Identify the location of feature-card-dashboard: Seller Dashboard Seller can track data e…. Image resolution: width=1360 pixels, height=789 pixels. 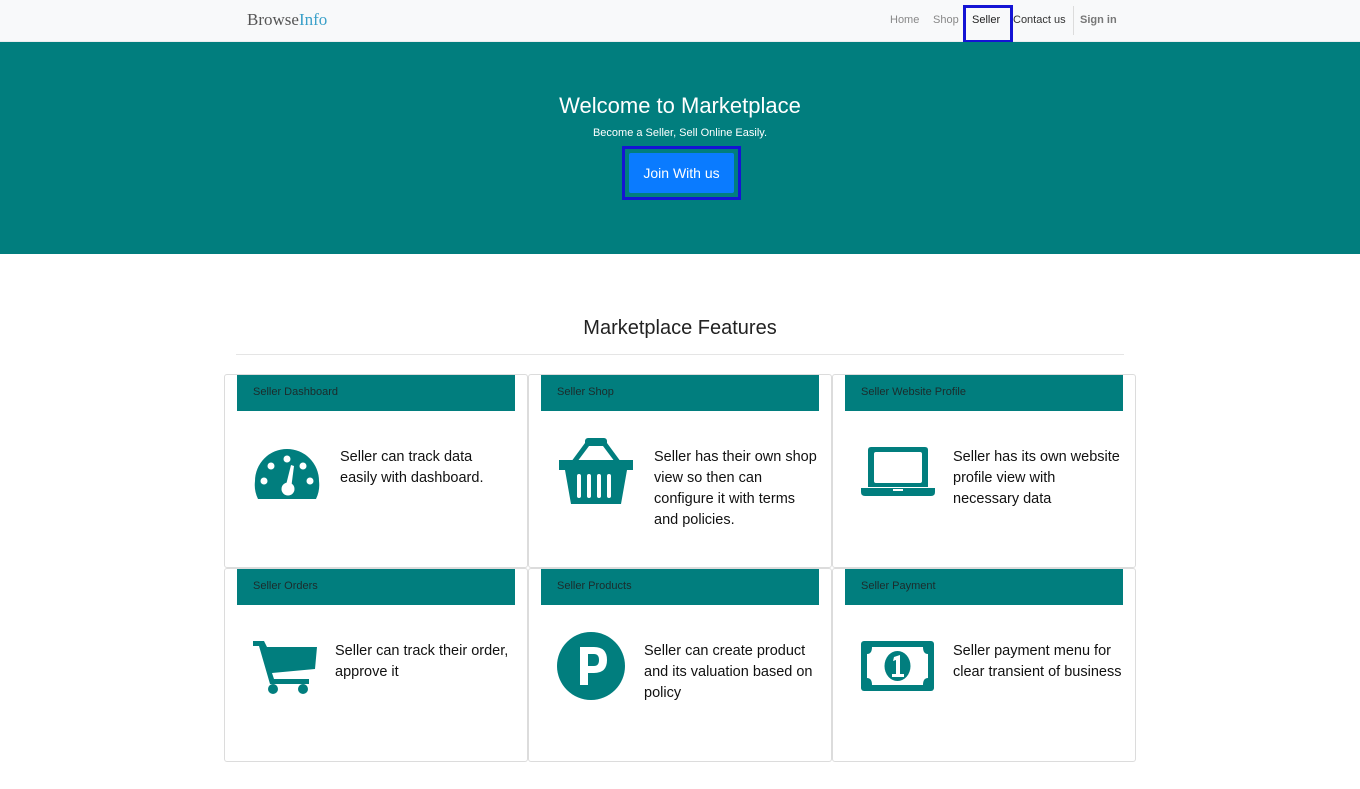
(376, 471).